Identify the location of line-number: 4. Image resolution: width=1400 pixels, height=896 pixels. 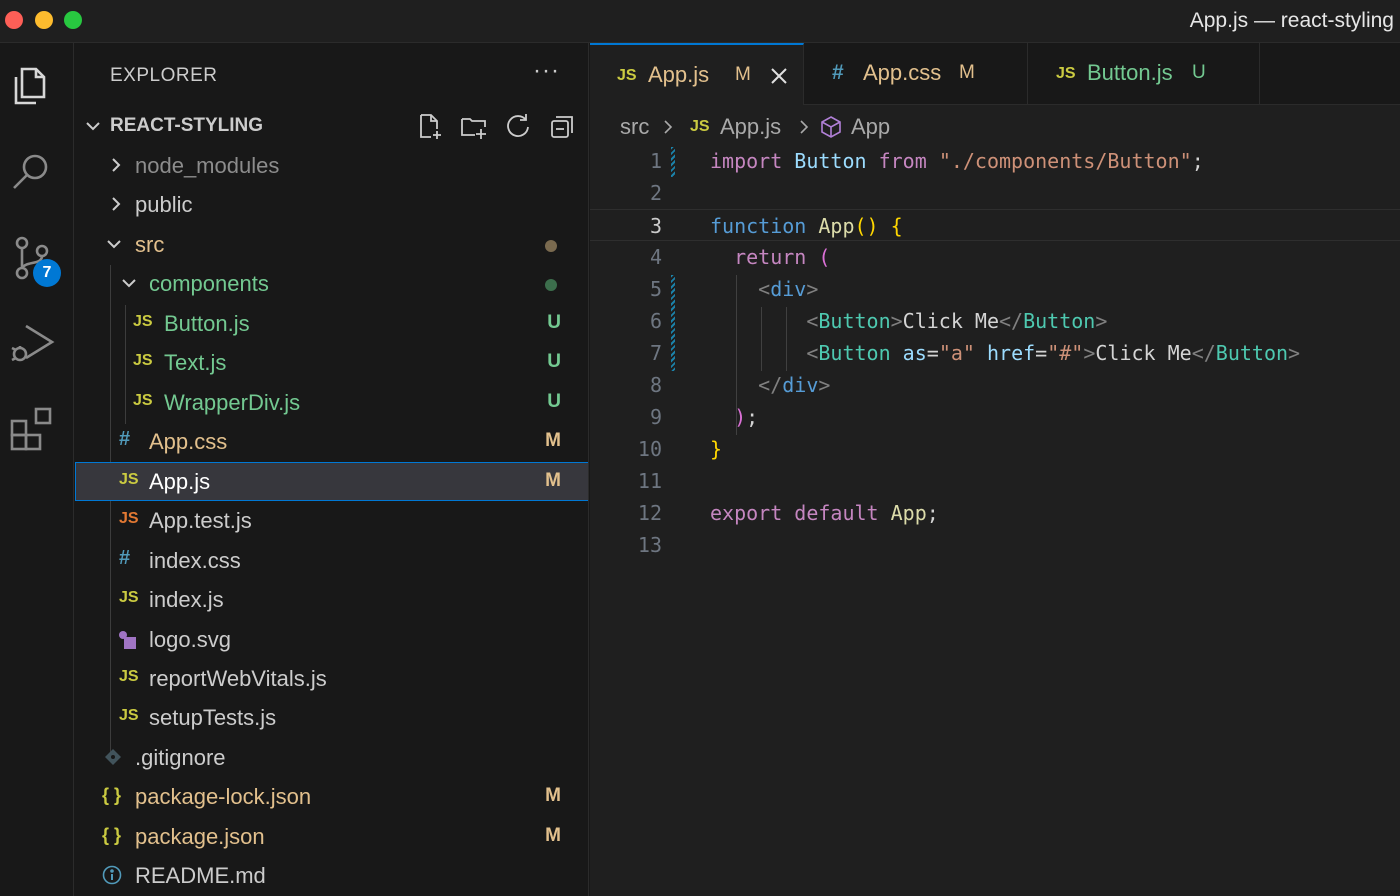
(655, 257).